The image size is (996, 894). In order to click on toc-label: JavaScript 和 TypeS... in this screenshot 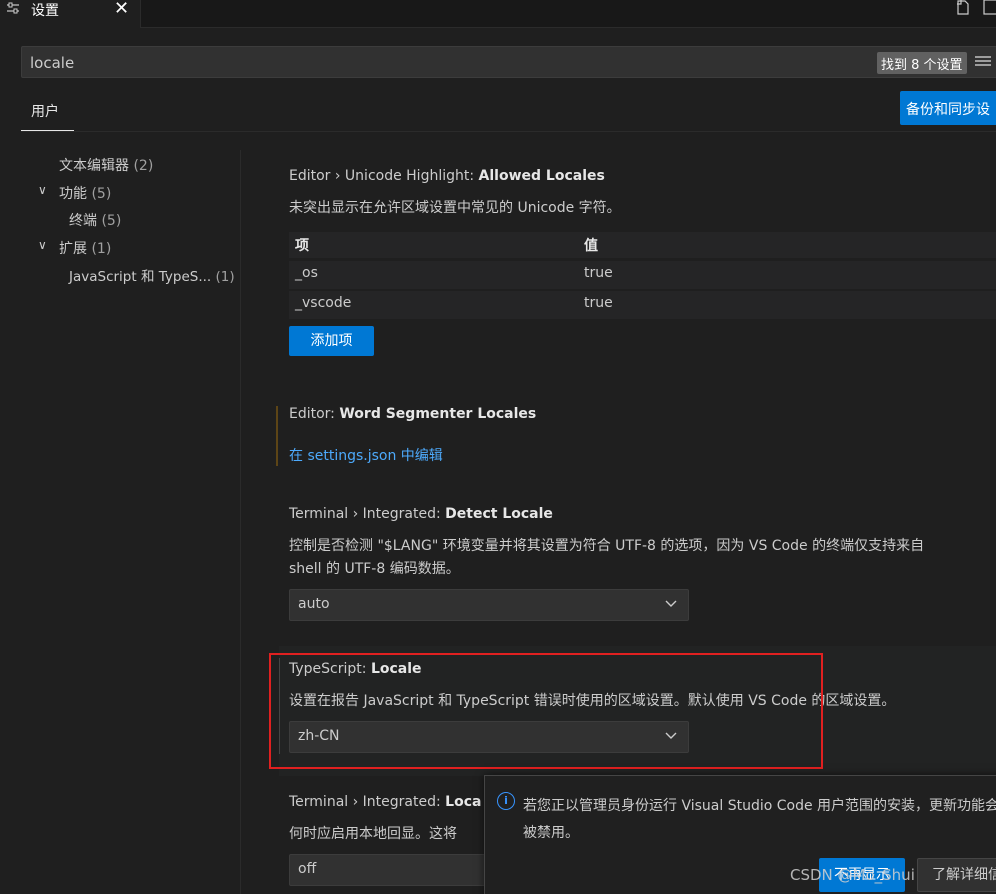, I will do `click(140, 277)`.